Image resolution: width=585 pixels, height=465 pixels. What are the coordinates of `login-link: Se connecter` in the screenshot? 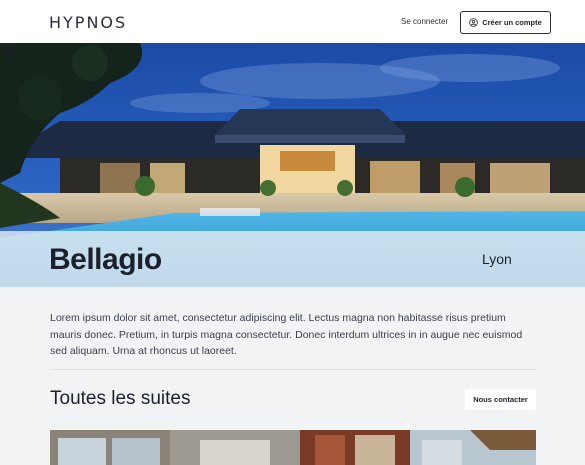 It's located at (424, 21).